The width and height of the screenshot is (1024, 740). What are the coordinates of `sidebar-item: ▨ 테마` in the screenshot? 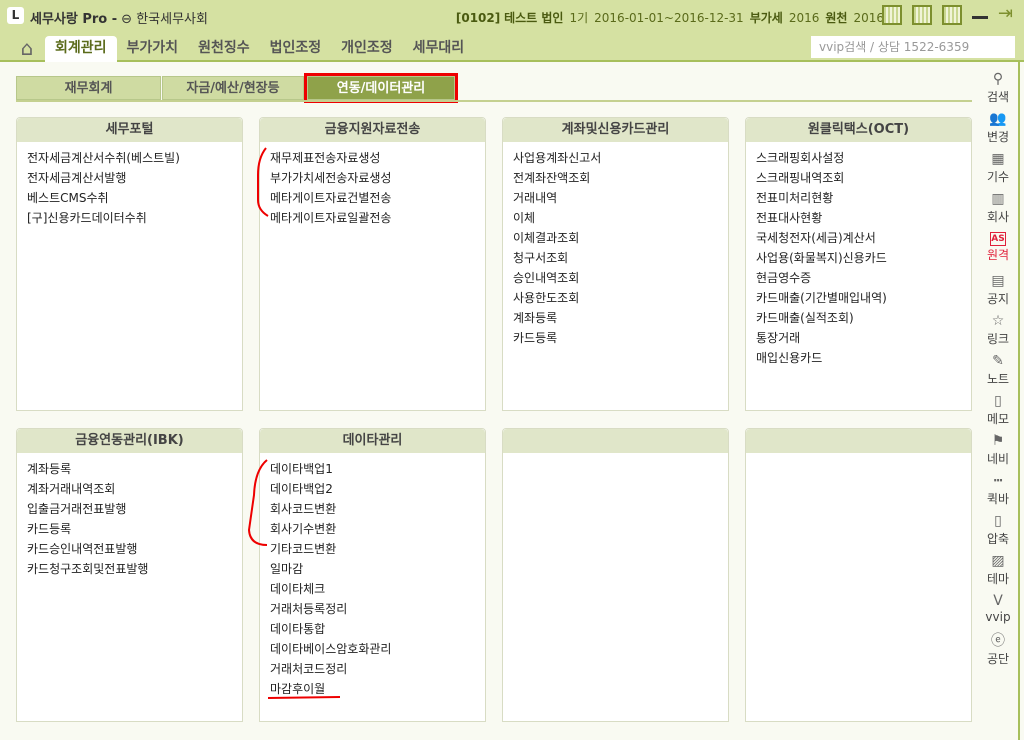 It's located at (998, 572).